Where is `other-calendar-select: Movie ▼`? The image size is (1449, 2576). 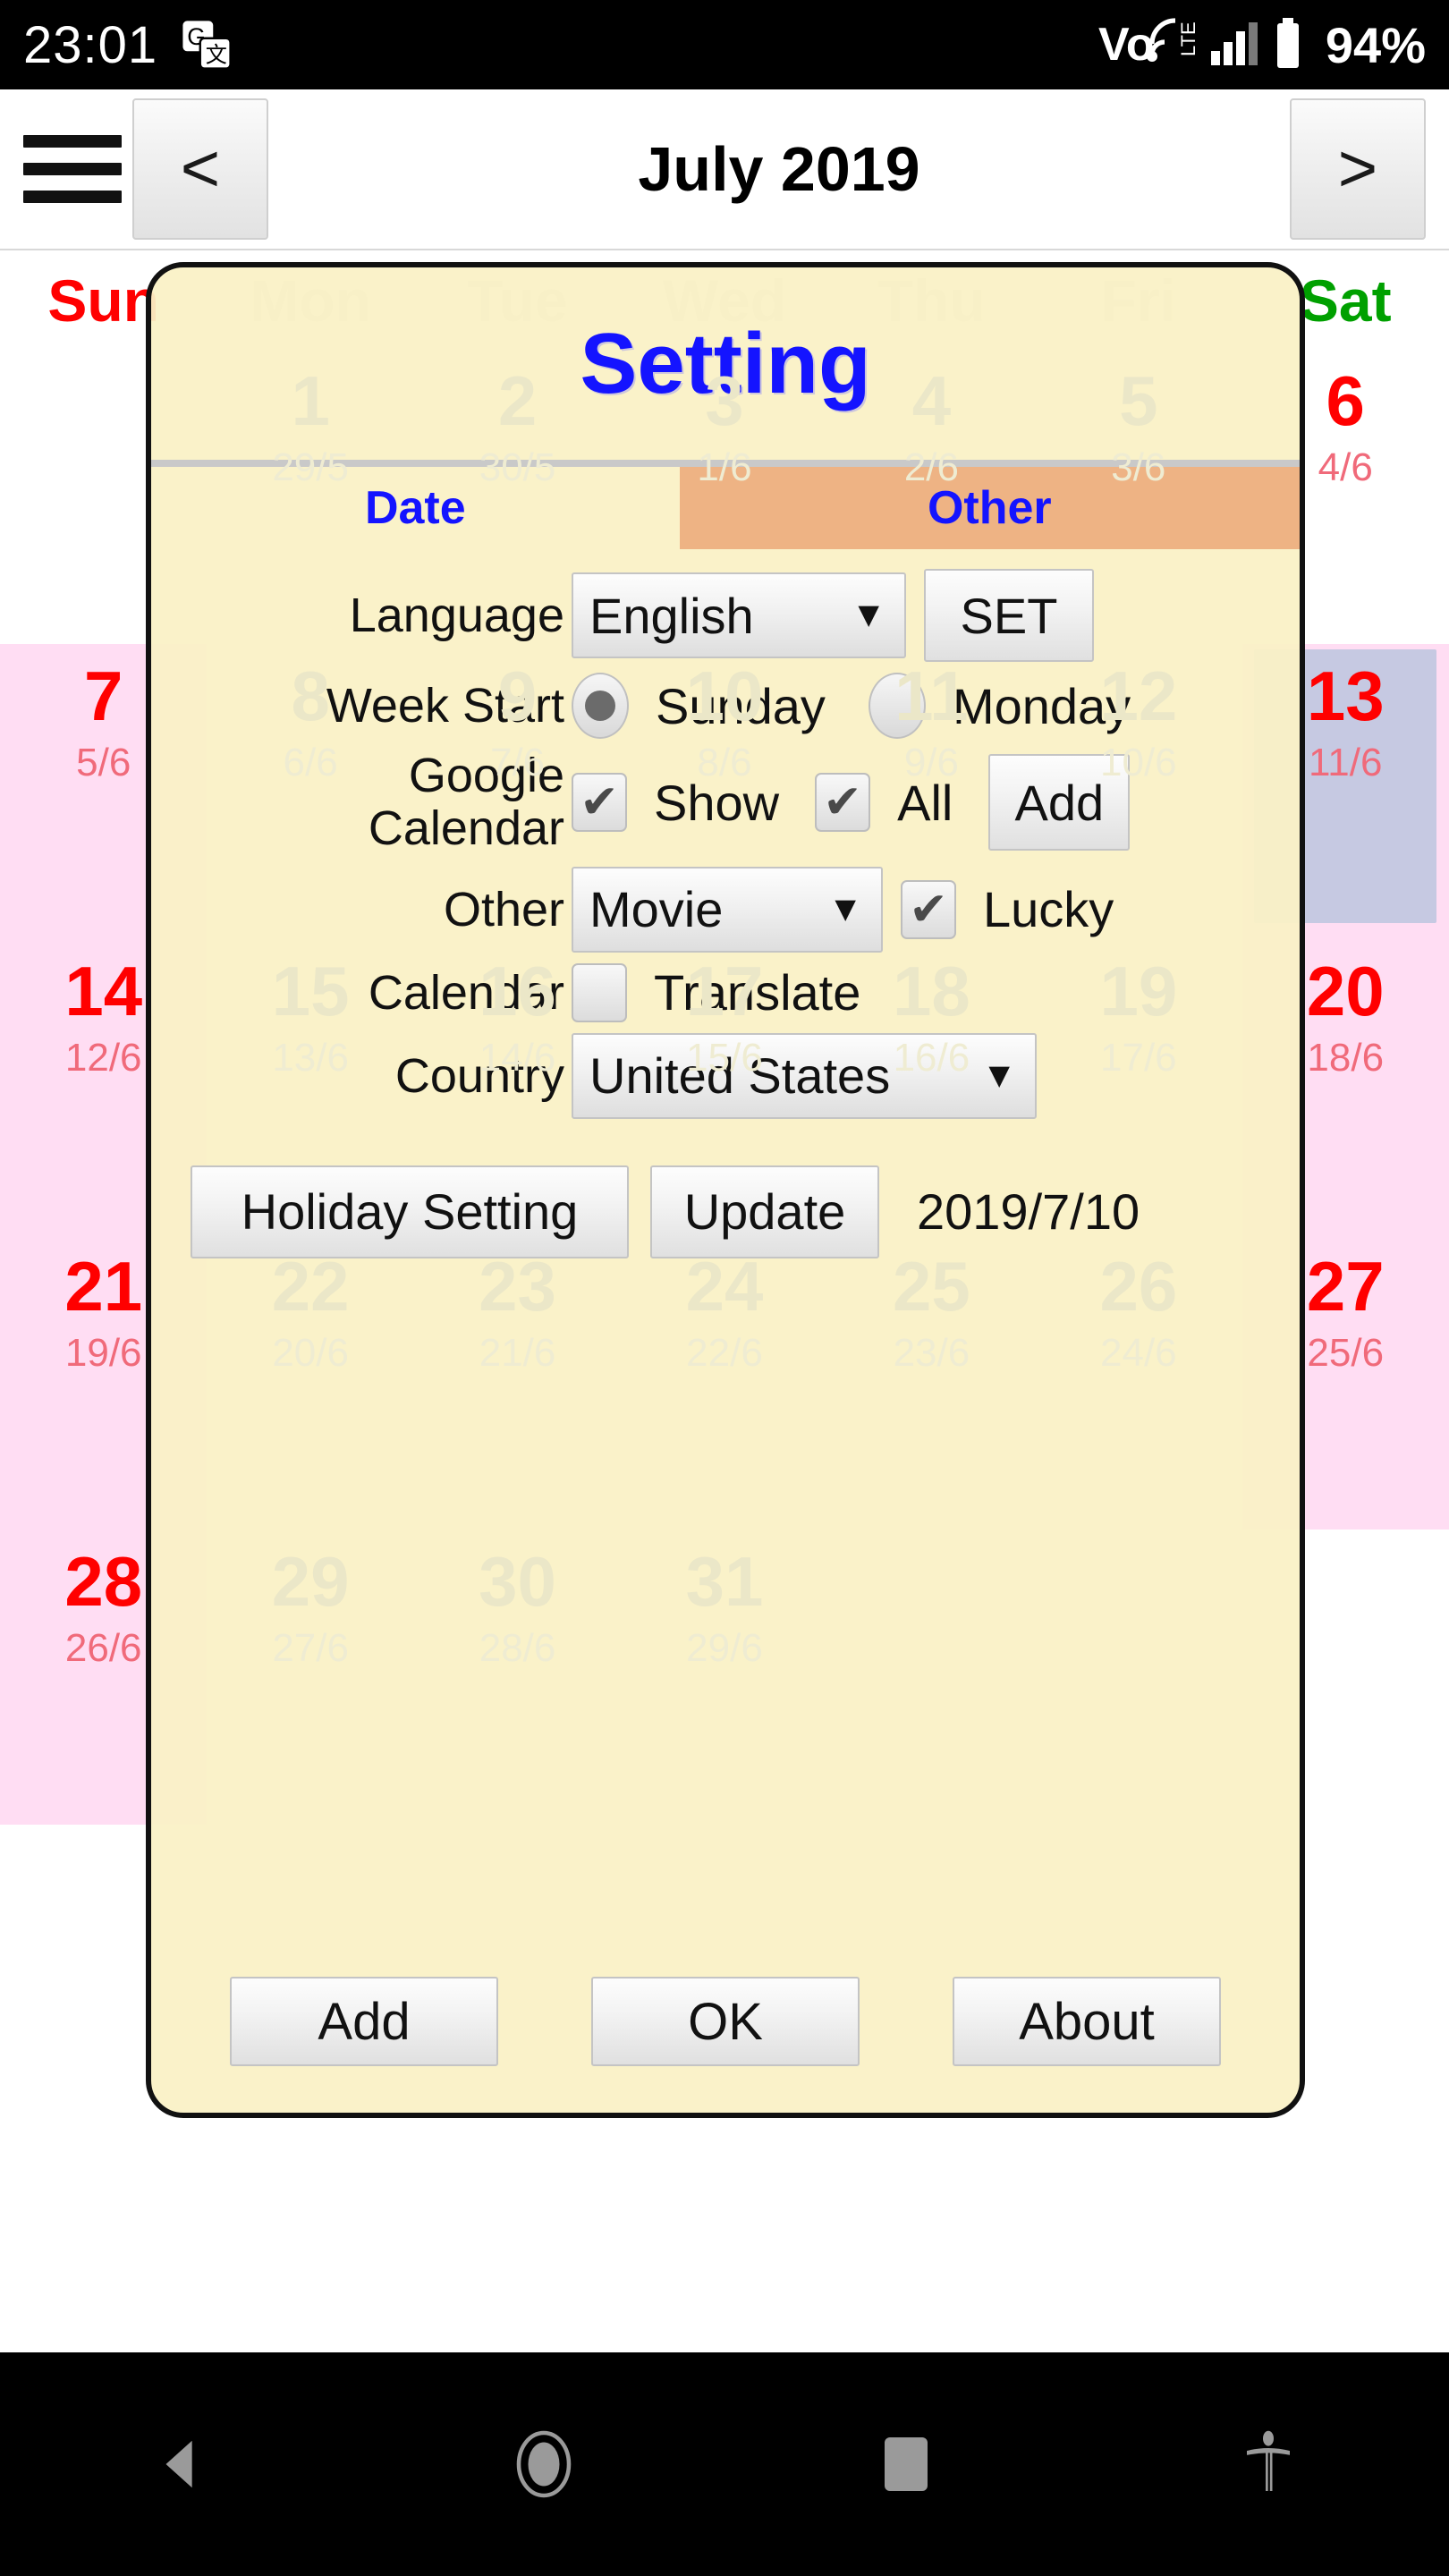
other-calendar-select: Movie ▼ is located at coordinates (727, 909).